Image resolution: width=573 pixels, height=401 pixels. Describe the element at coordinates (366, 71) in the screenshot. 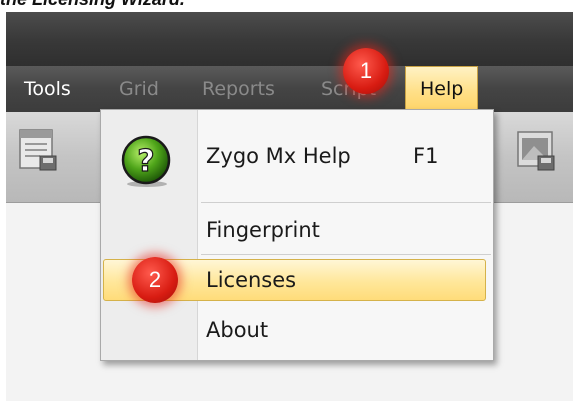

I see `callout-badge-1: 1` at that location.